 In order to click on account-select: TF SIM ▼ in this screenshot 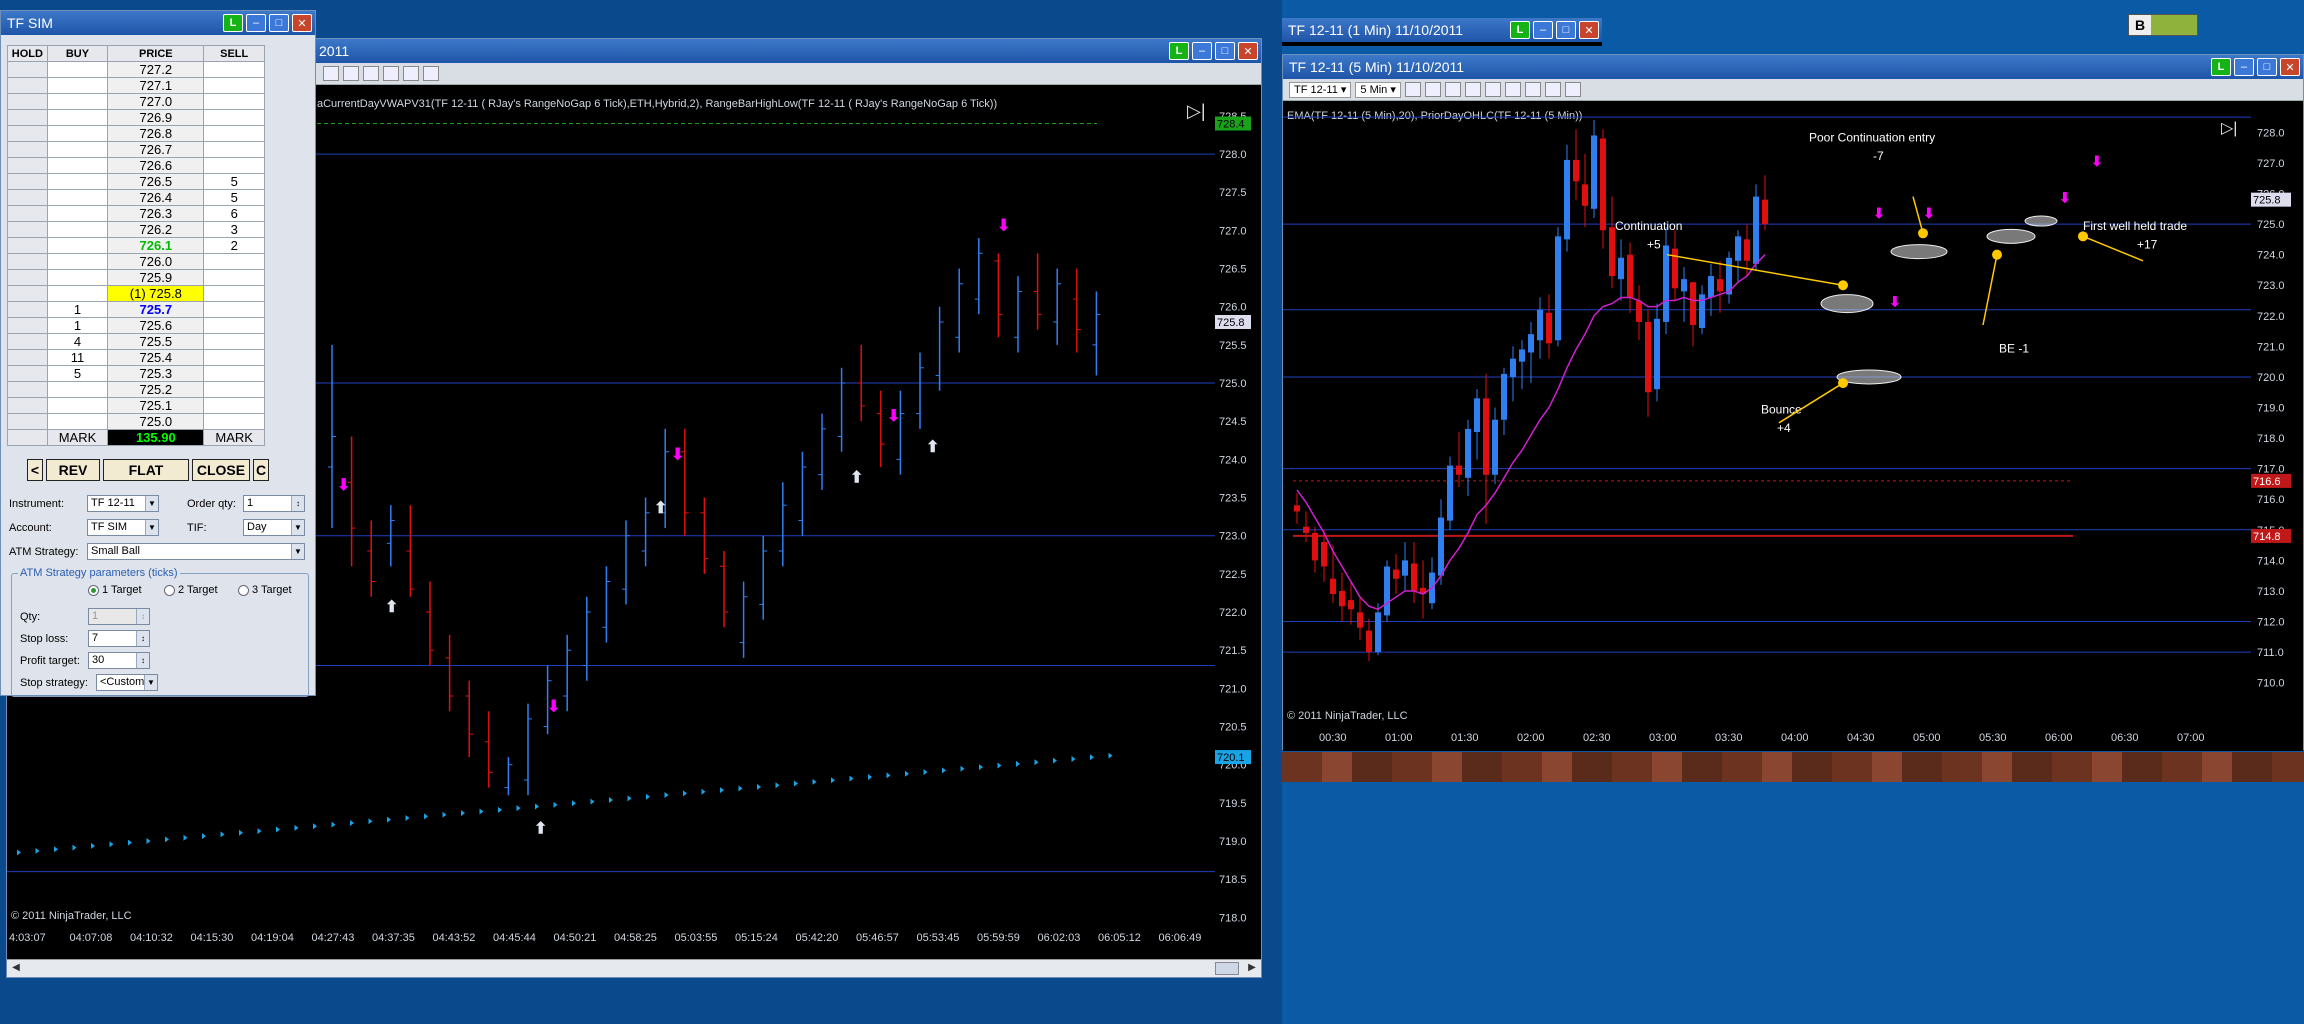, I will do `click(123, 527)`.